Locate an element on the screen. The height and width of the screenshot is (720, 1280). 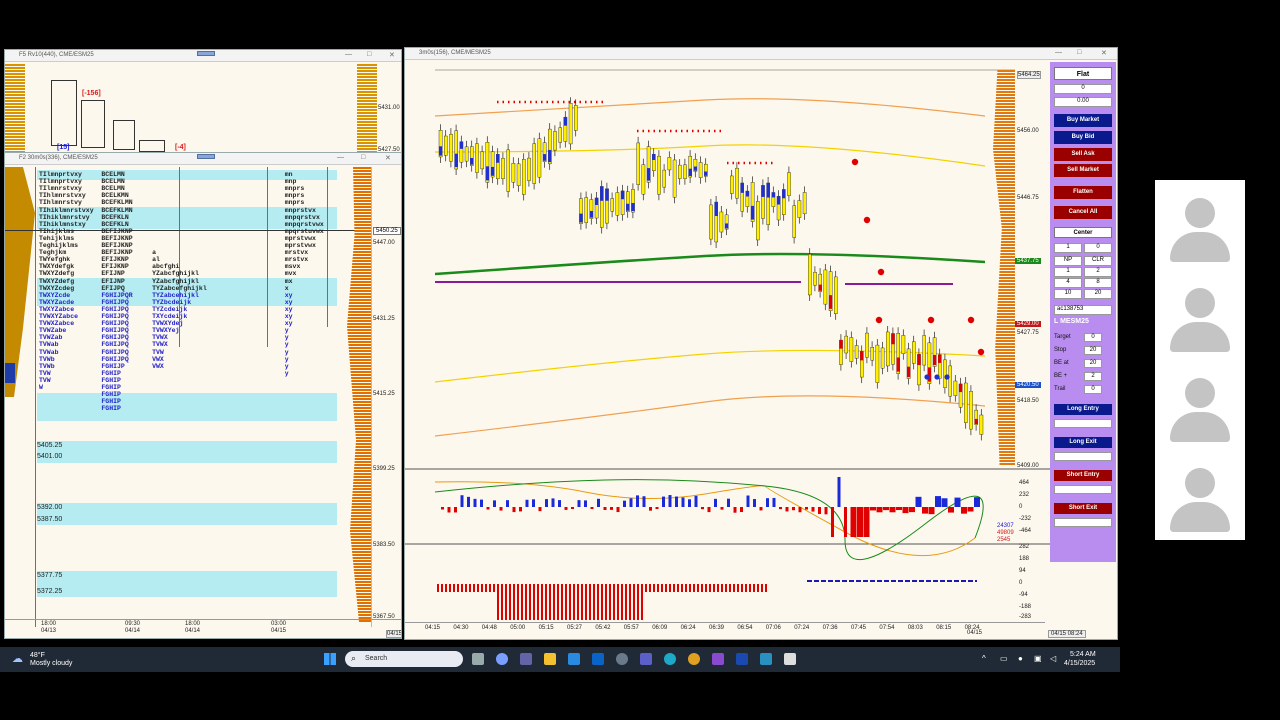
platform-icon is located at coordinates (742, 659).